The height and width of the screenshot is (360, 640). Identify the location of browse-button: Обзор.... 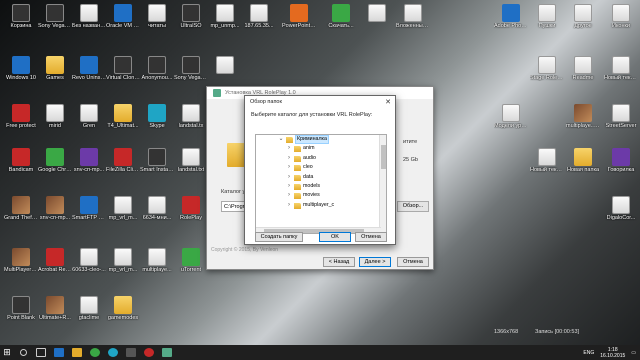
(413, 206).